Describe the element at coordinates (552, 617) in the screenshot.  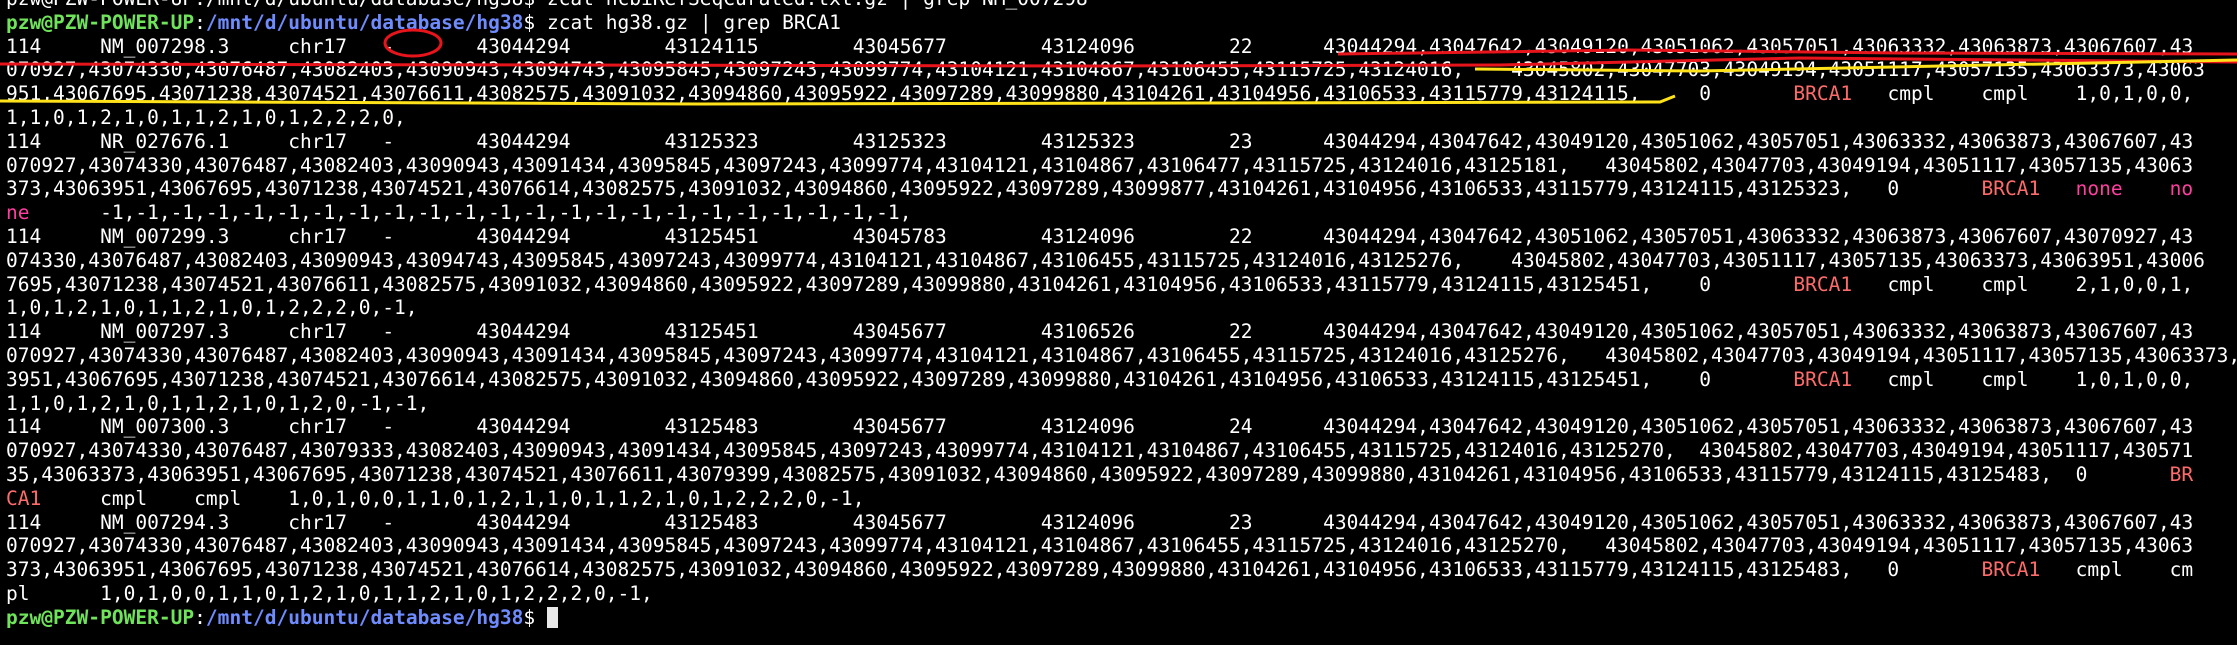
I see `text-cursor` at that location.